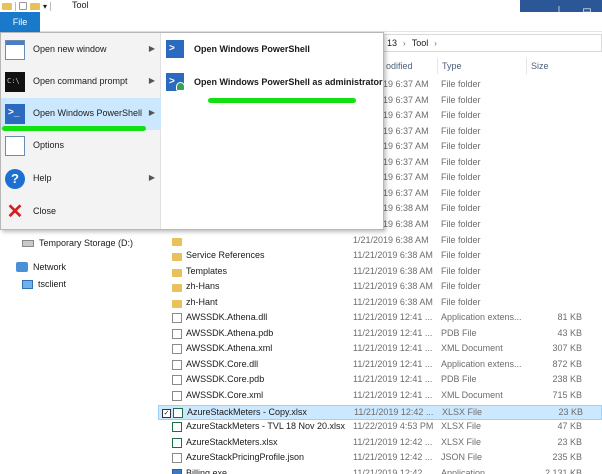  What do you see at coordinates (81, 82) in the screenshot?
I see `menu-item-open-command-prompt: C:\ Open command prompt ▶` at bounding box center [81, 82].